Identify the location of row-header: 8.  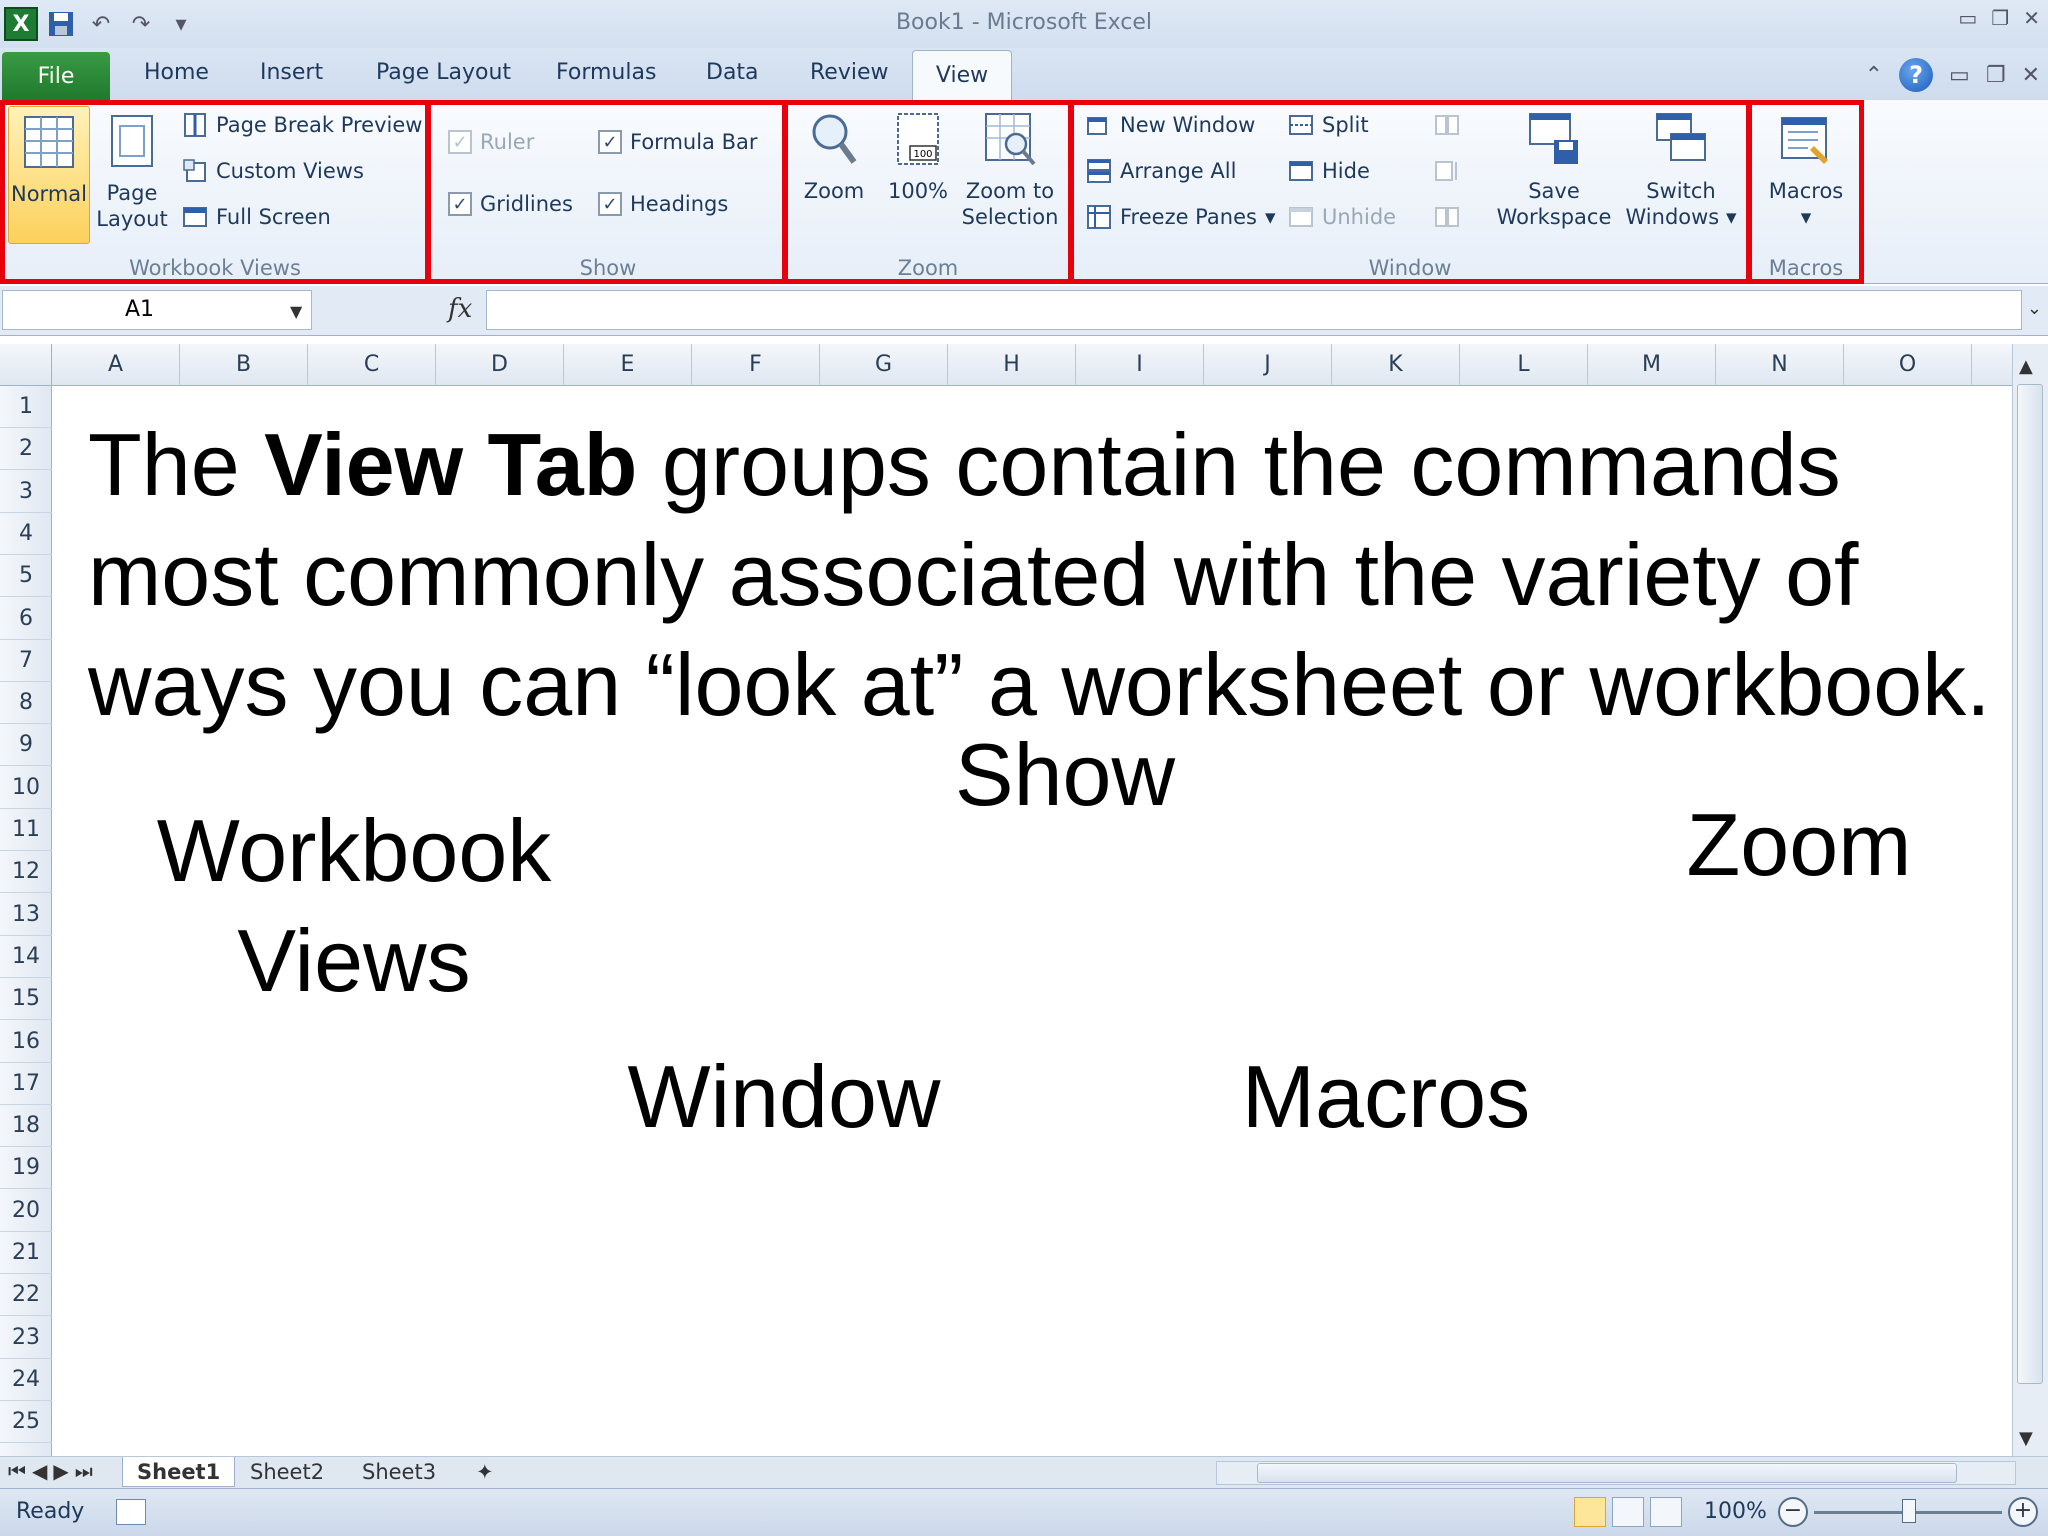
(26, 703).